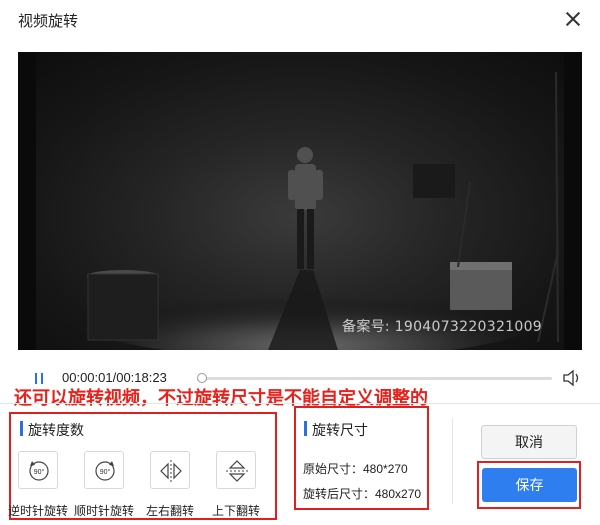  I want to click on rotated-size: 旋转后尺寸：480x270, so click(362, 494).